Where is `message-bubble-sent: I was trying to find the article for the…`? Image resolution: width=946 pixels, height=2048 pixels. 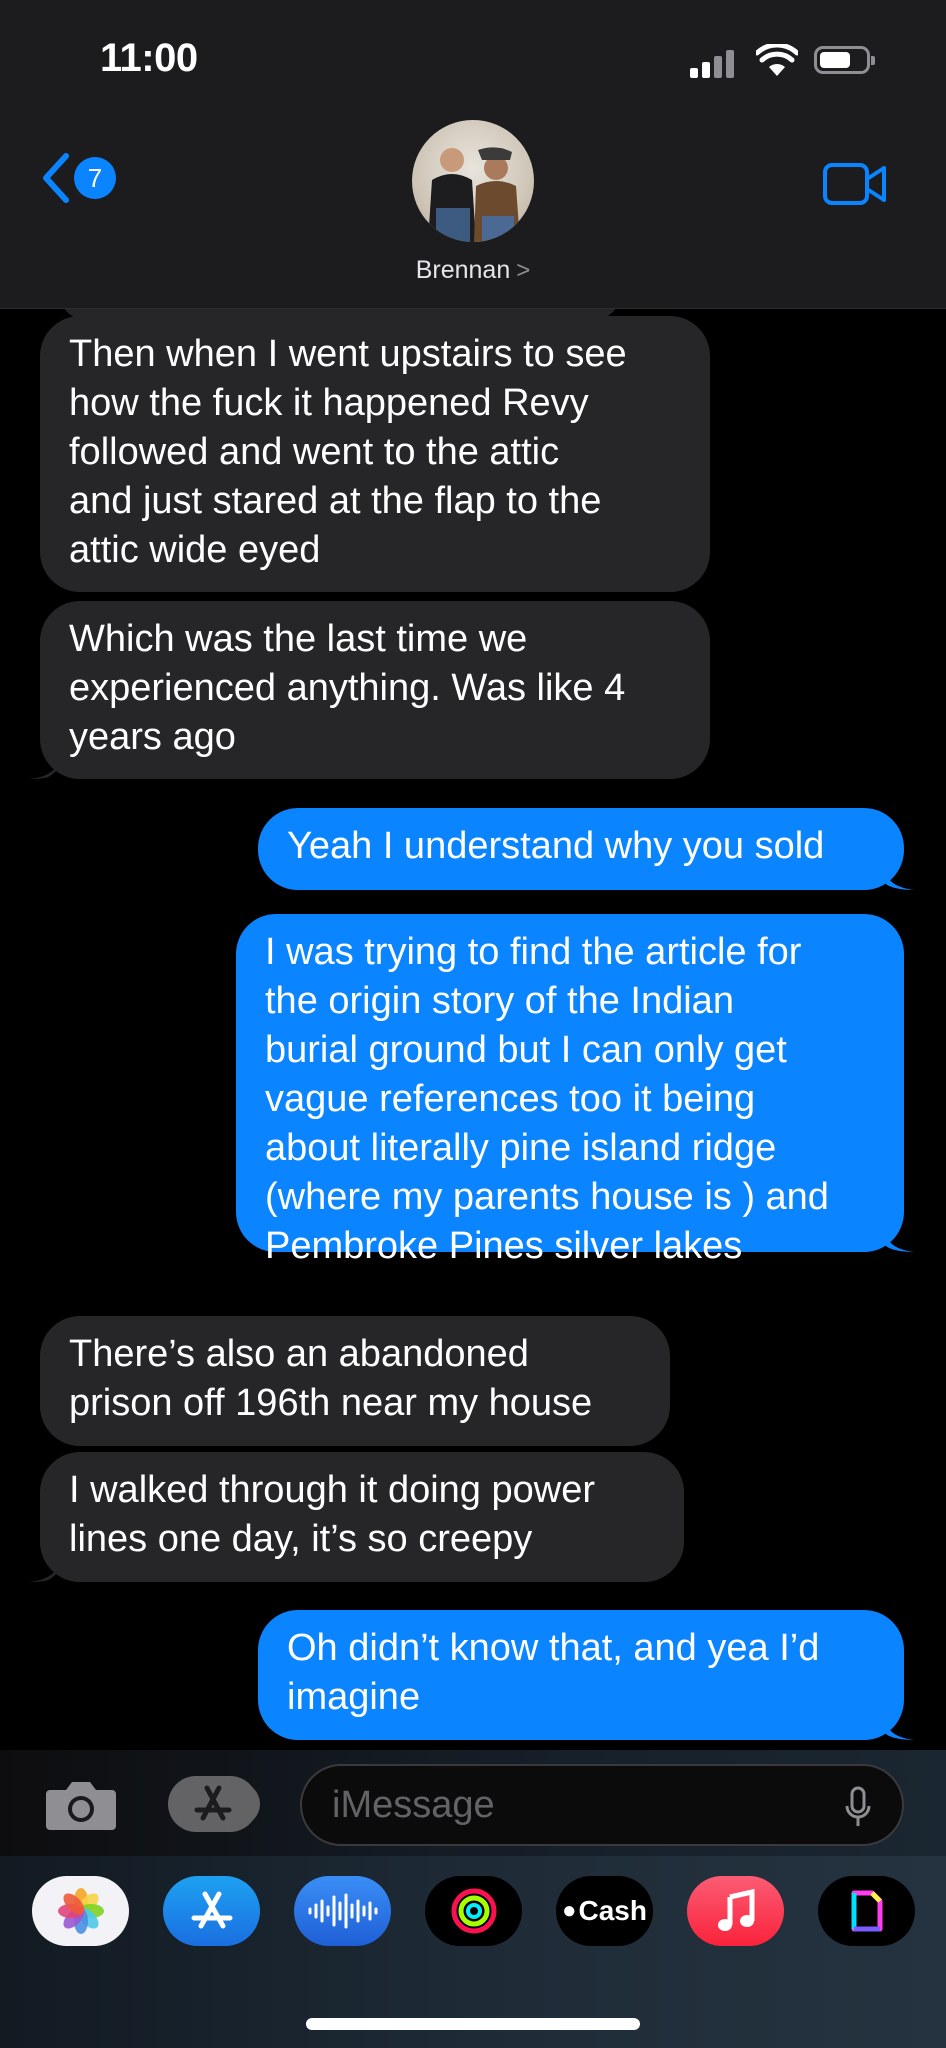
message-bubble-sent: I was trying to find the article for the… is located at coordinates (570, 1090).